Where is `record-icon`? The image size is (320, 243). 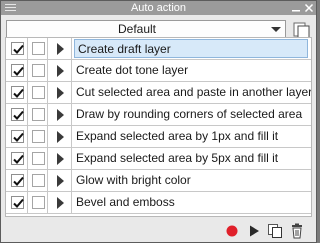 record-icon is located at coordinates (232, 231).